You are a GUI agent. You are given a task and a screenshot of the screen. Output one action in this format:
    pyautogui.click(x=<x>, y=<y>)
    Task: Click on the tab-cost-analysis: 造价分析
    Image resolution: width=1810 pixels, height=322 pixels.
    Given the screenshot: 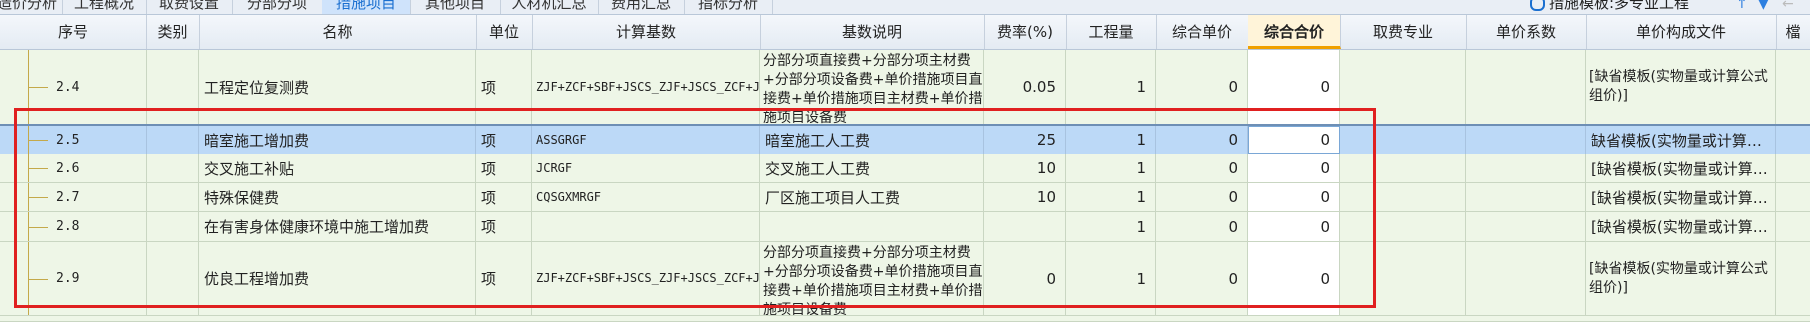 What is the action you would take?
    pyautogui.click(x=31, y=7)
    